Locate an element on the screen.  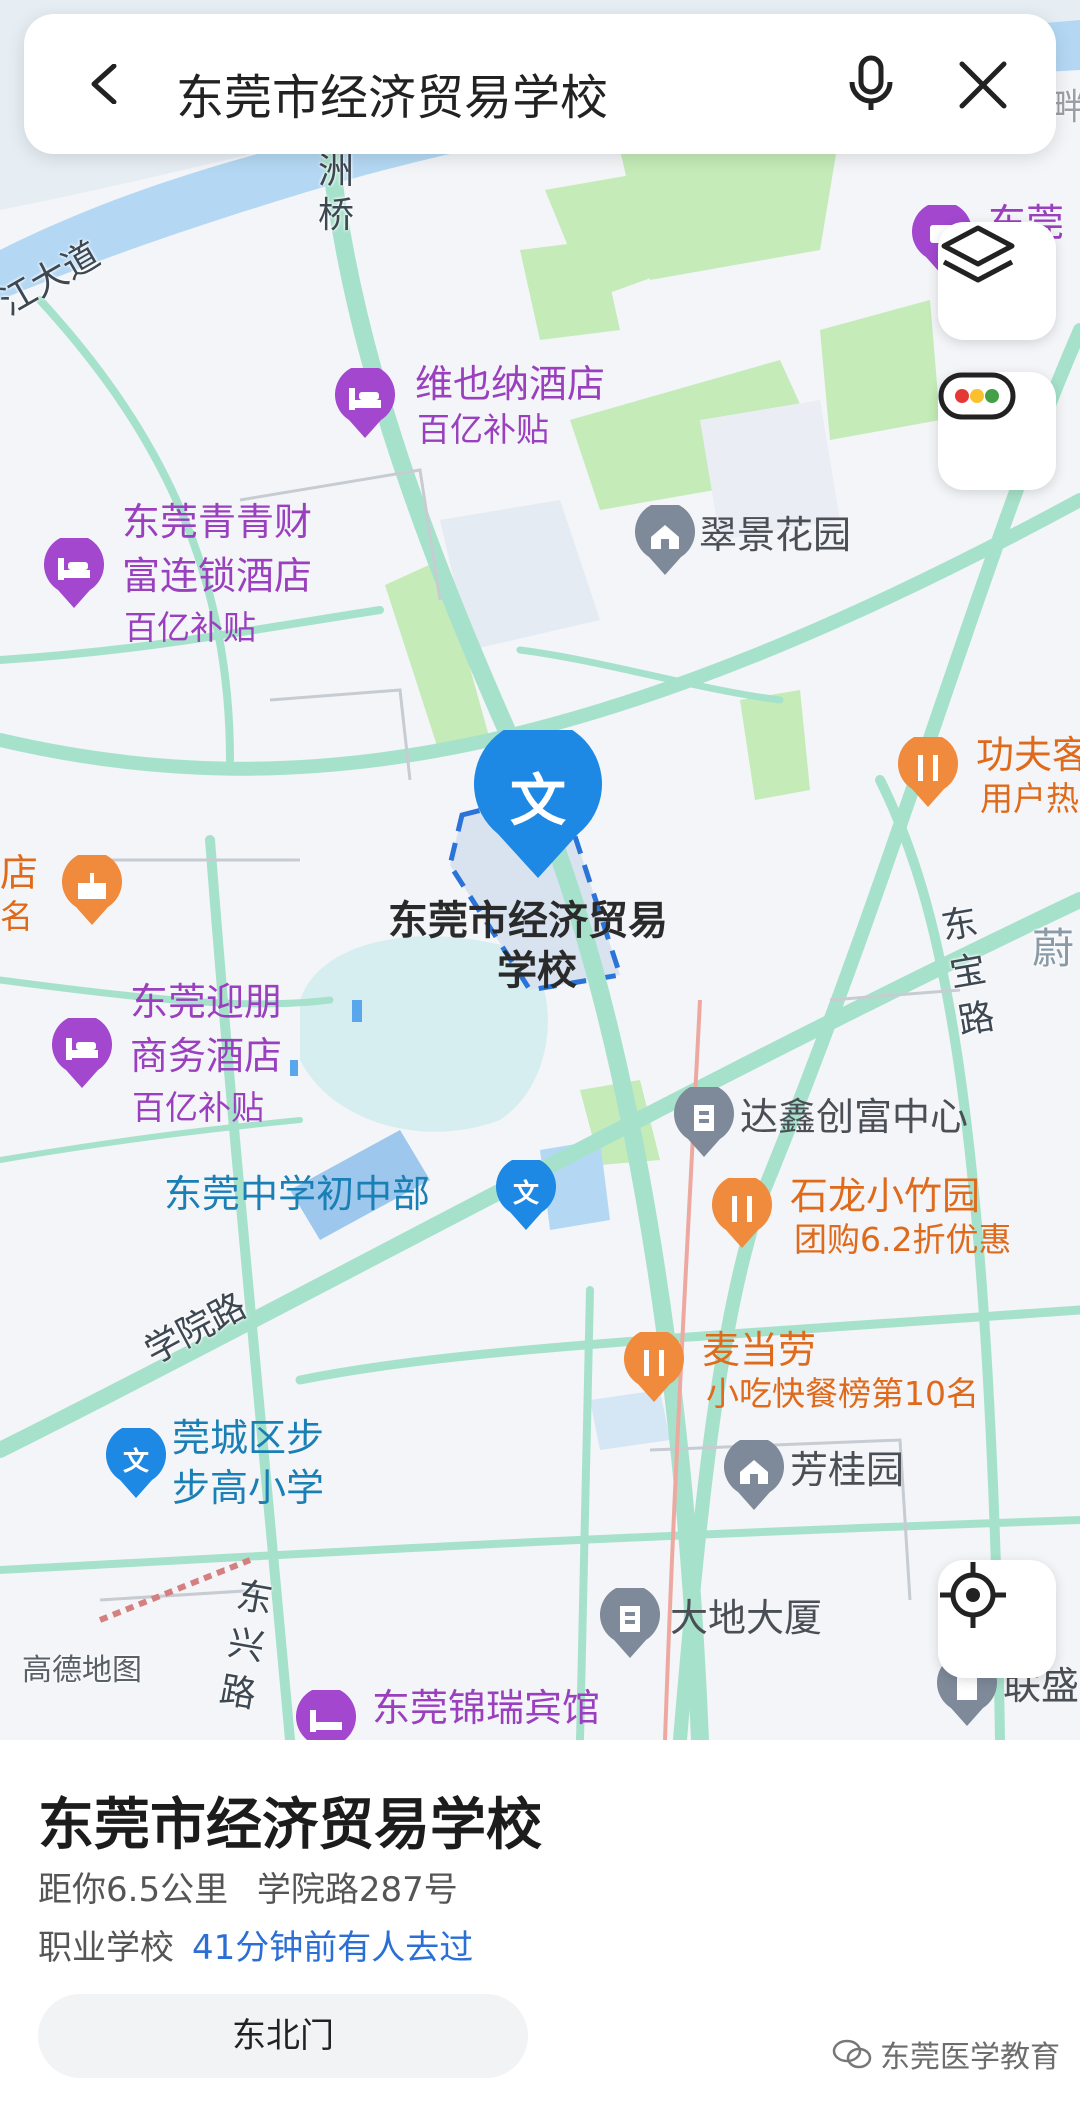
poi-name-line1: 东莞青青财 is located at coordinates (217, 522).